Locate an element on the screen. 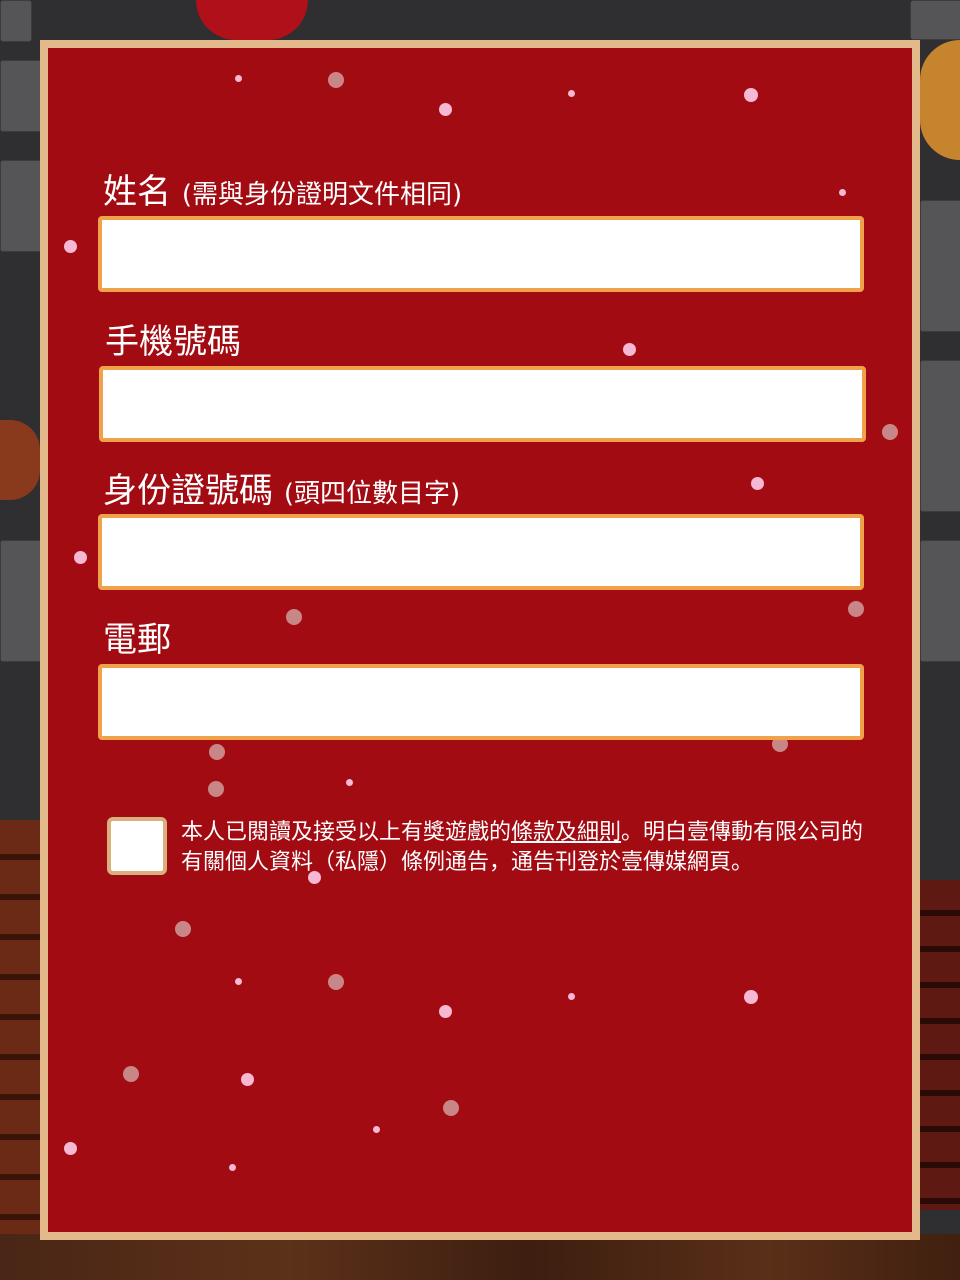 Image resolution: width=960 pixels, height=1280 pixels. christmas-ornament-icon is located at coordinates (252, 20).